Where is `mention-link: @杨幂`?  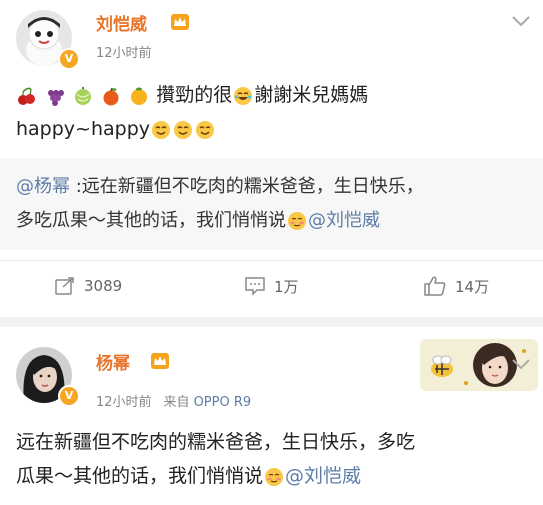
mention-link: @杨幂 is located at coordinates (43, 186).